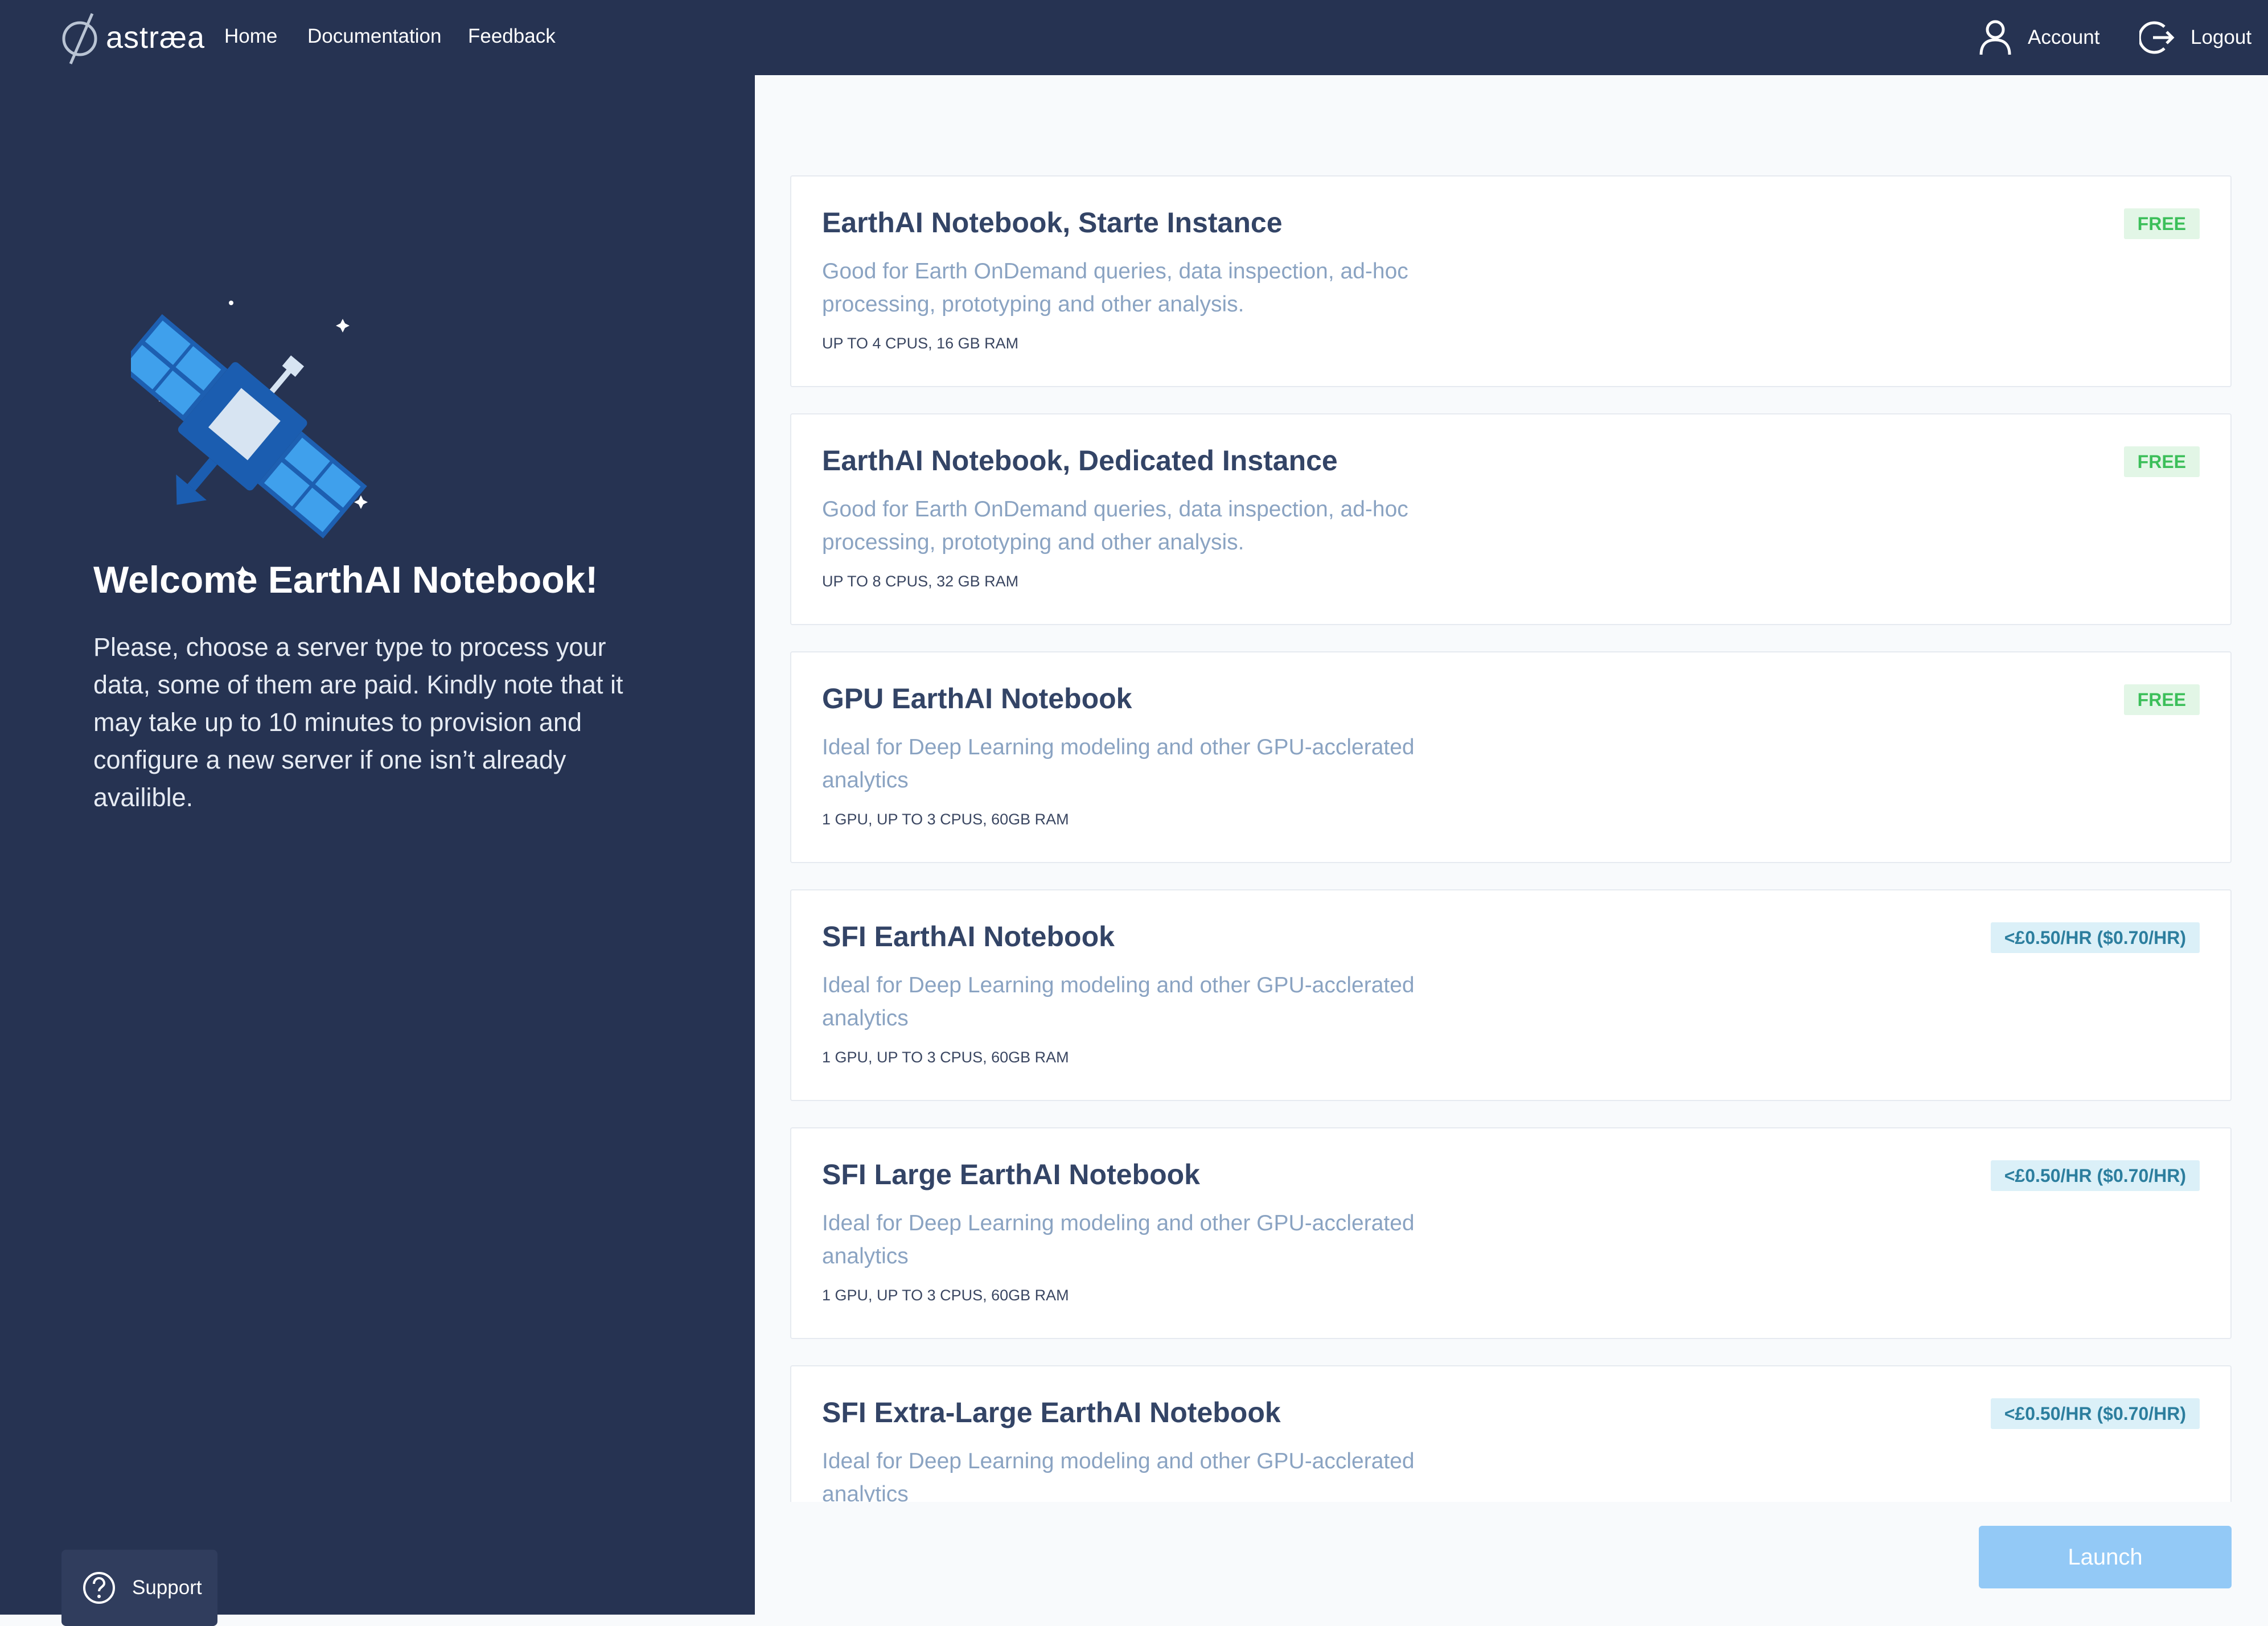 The image size is (2268, 1626). Describe the element at coordinates (156, 37) in the screenshot. I see `logo-text: astræa` at that location.